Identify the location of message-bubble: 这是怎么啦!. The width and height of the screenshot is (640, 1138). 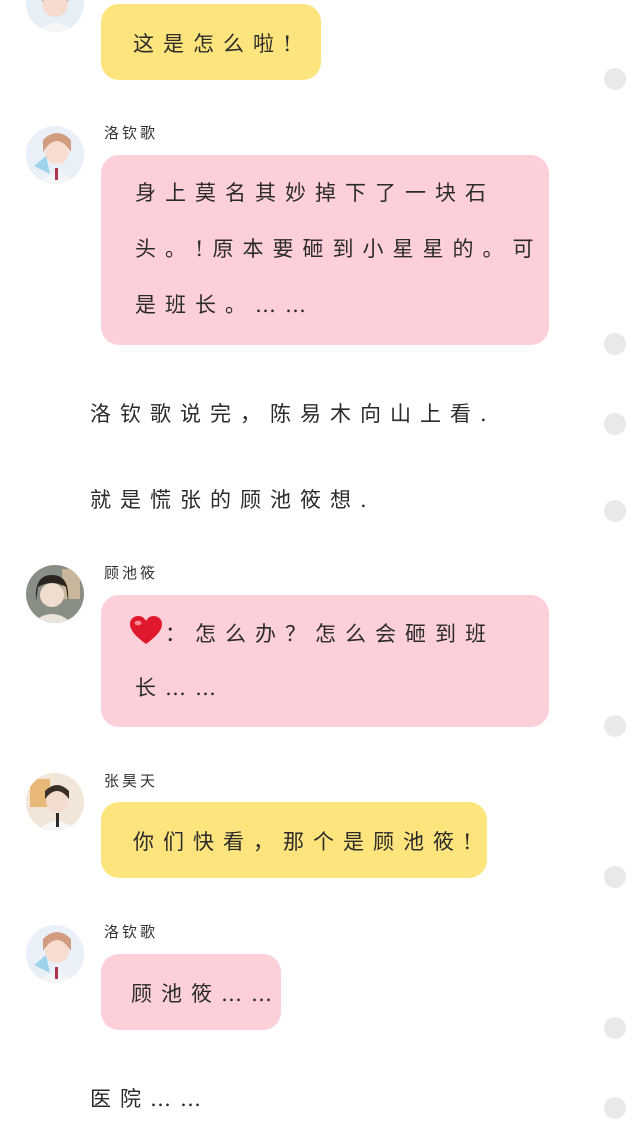
(211, 42).